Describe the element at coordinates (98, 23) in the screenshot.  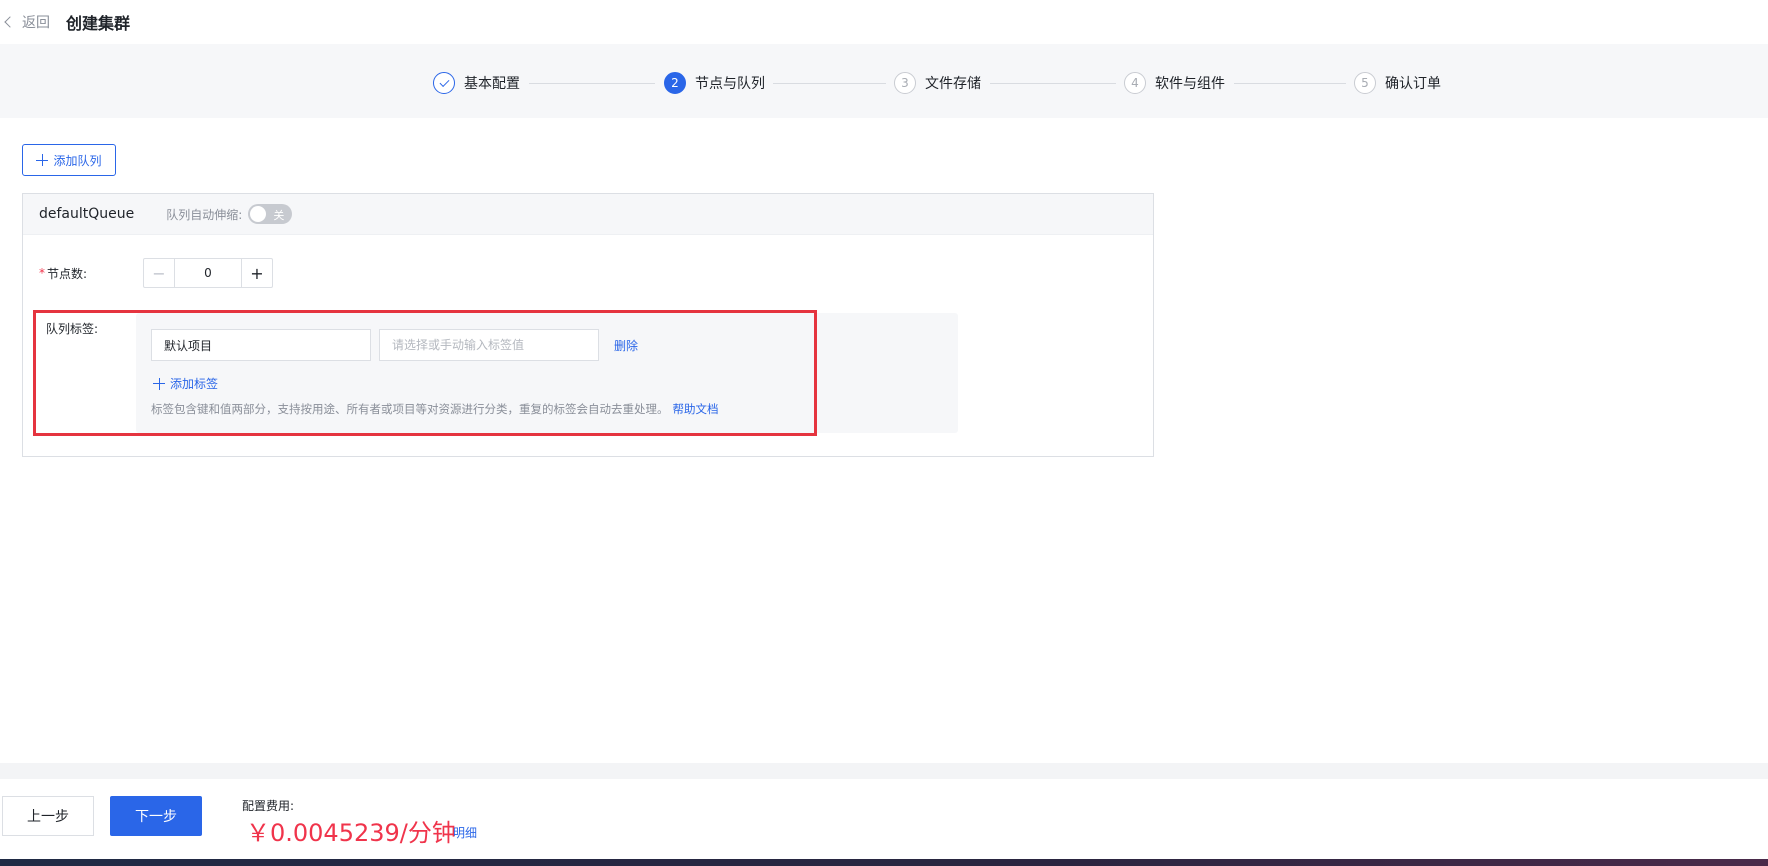
I see `page-title: 创建集群` at that location.